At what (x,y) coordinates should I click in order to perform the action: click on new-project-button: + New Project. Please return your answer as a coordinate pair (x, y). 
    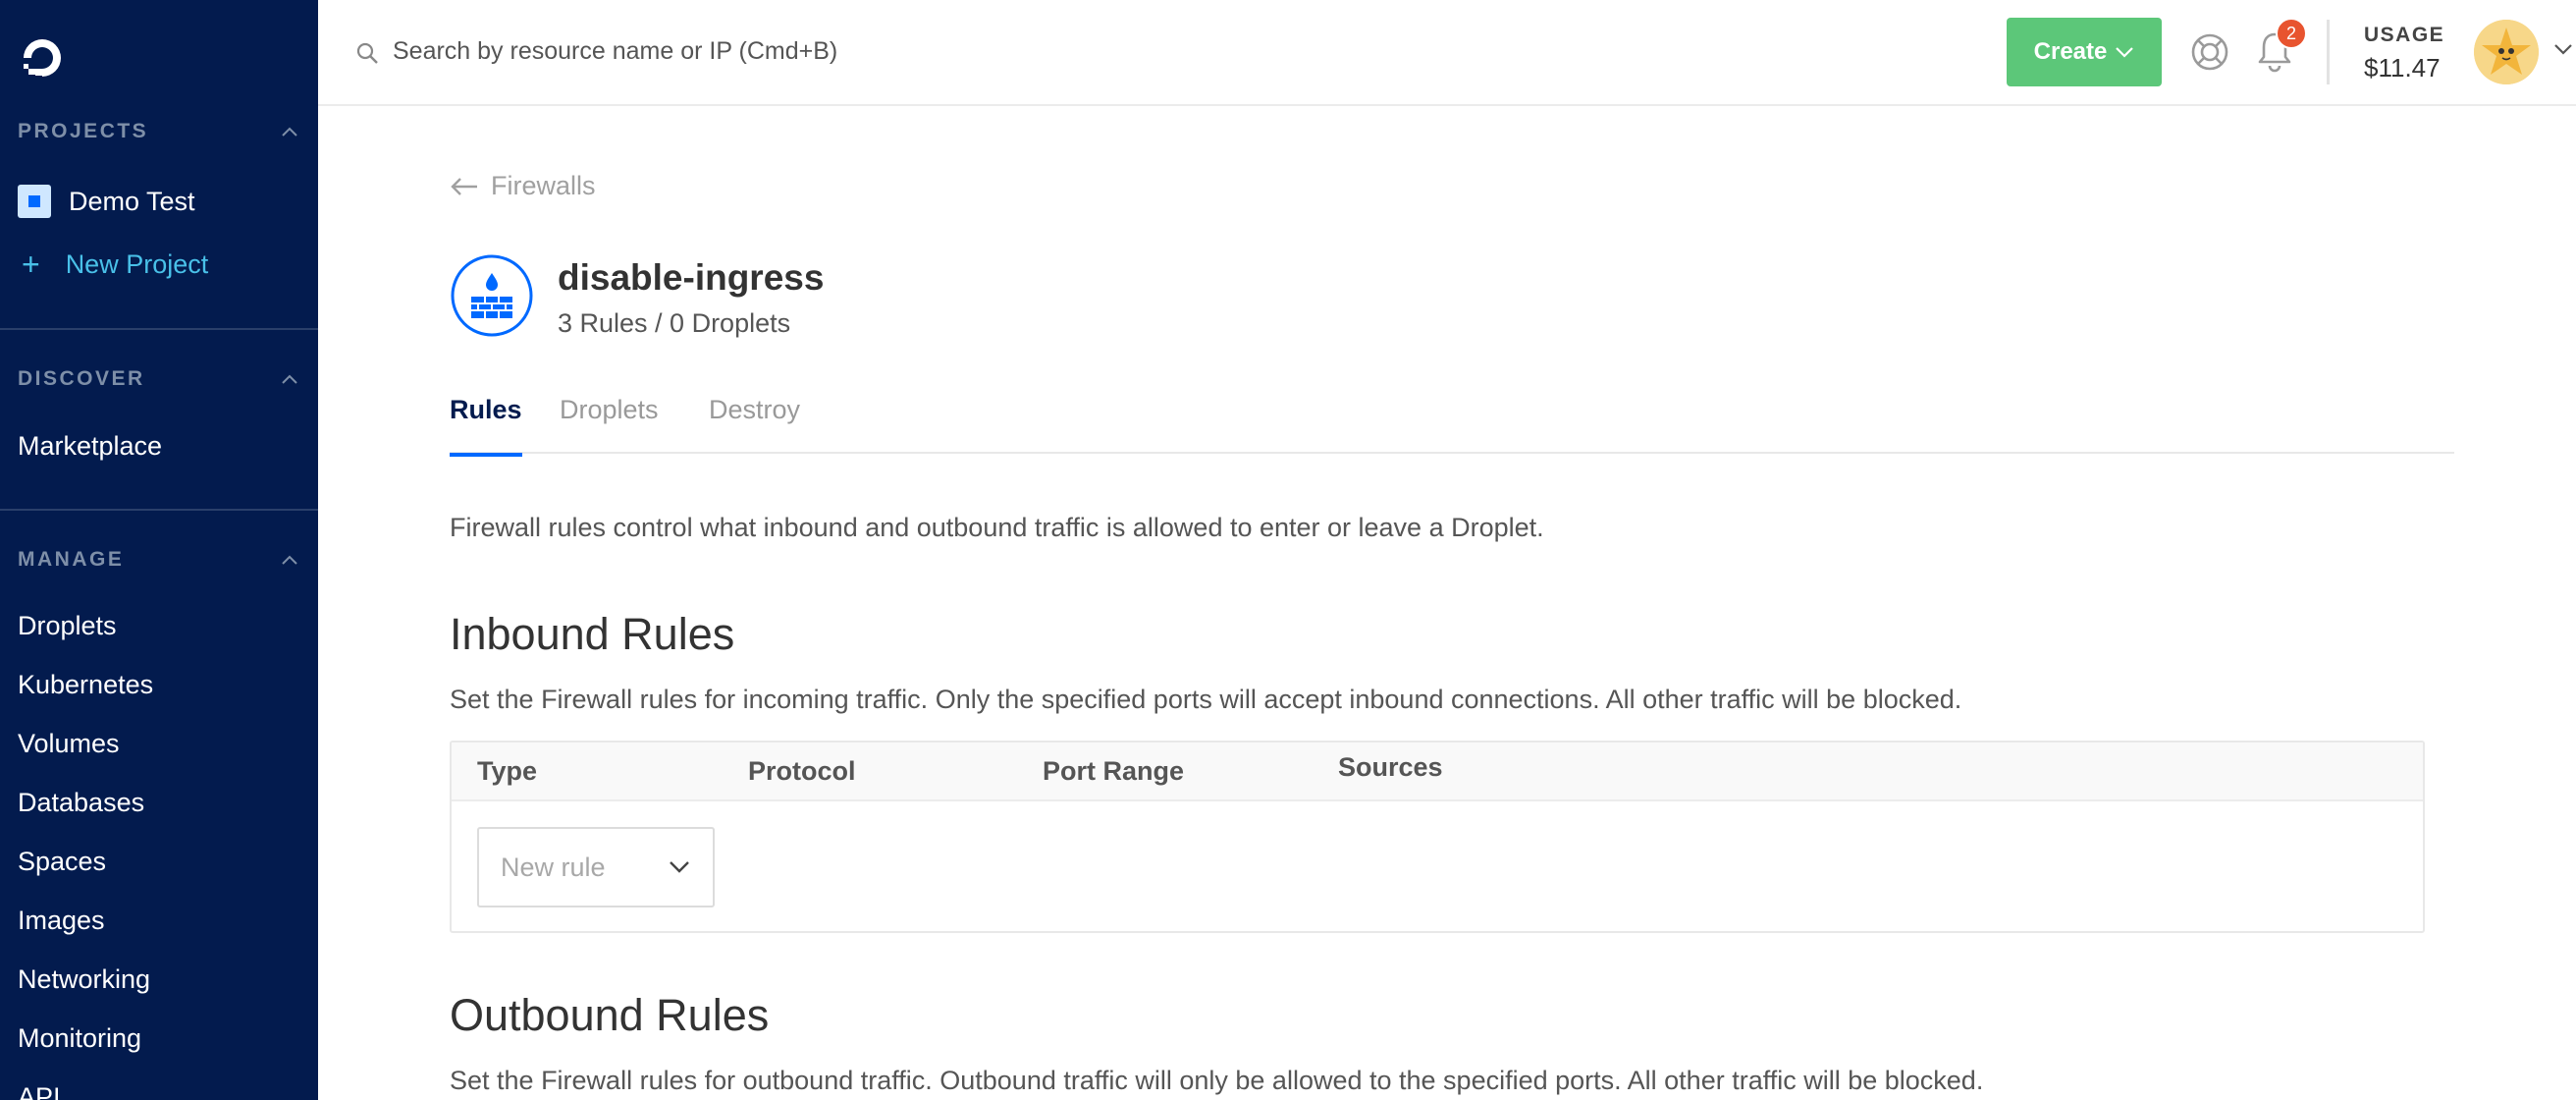
    Looking at the image, I should click on (113, 264).